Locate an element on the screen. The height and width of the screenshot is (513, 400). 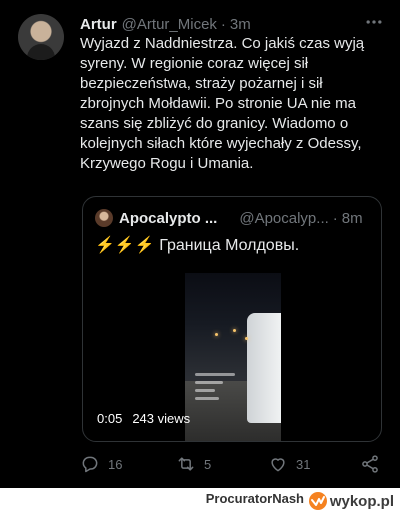
action-bar: 16 5 31 is located at coordinates (232, 464).